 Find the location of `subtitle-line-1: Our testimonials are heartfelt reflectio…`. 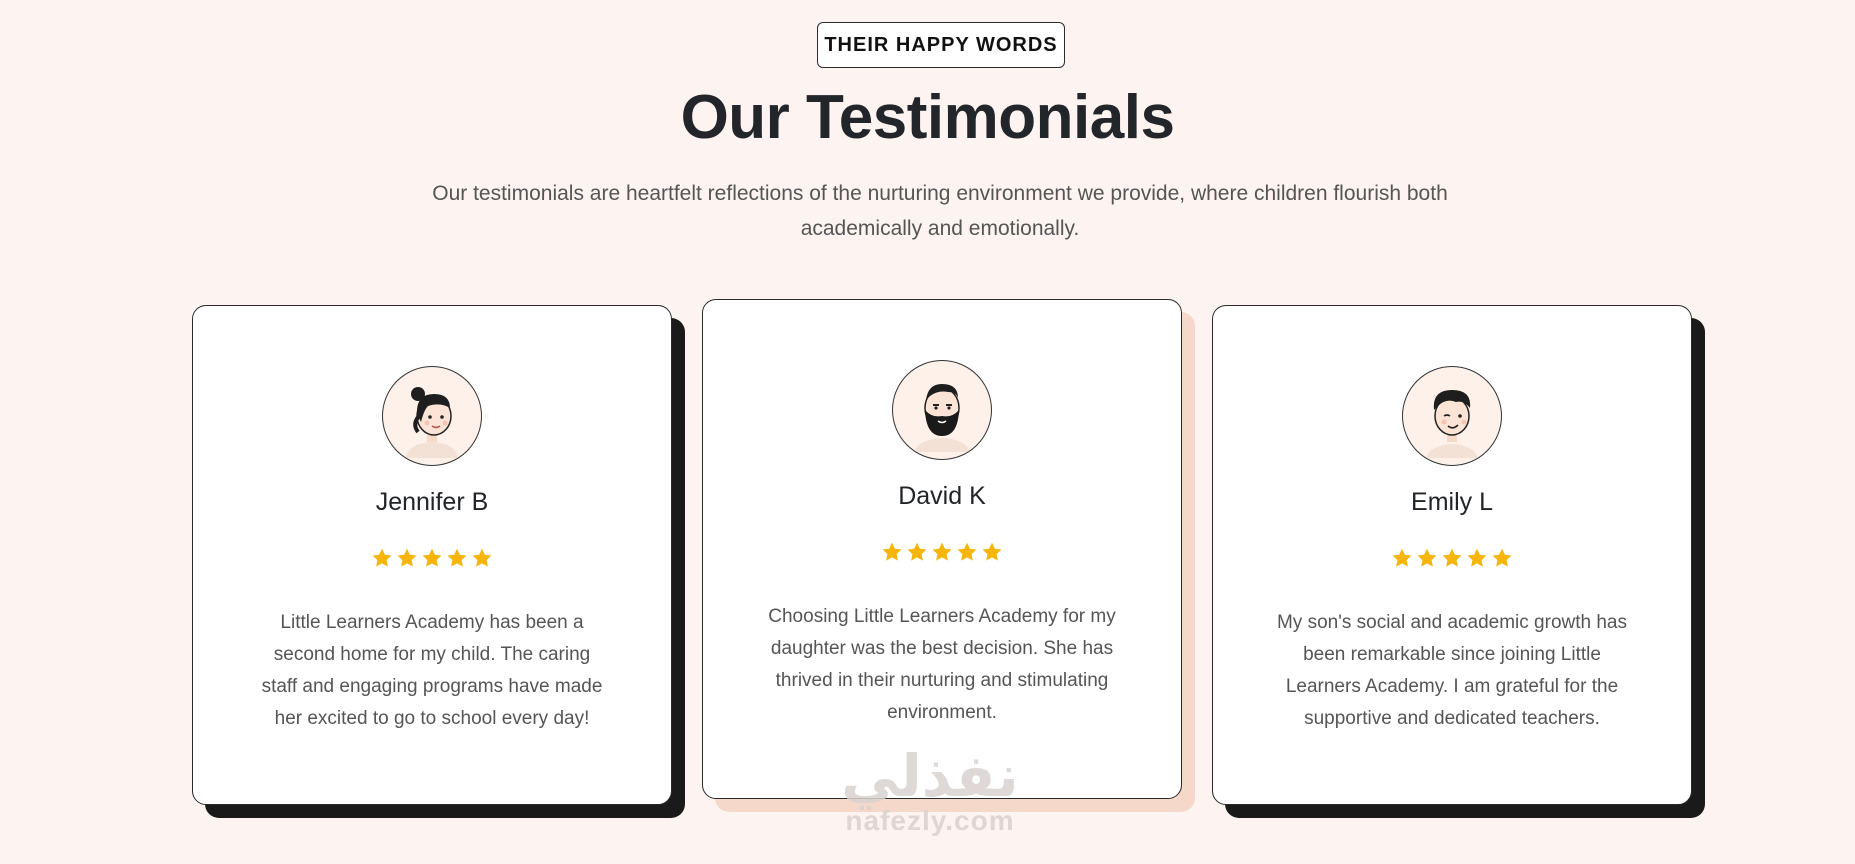

subtitle-line-1: Our testimonials are heartfelt reflectio… is located at coordinates (940, 193).